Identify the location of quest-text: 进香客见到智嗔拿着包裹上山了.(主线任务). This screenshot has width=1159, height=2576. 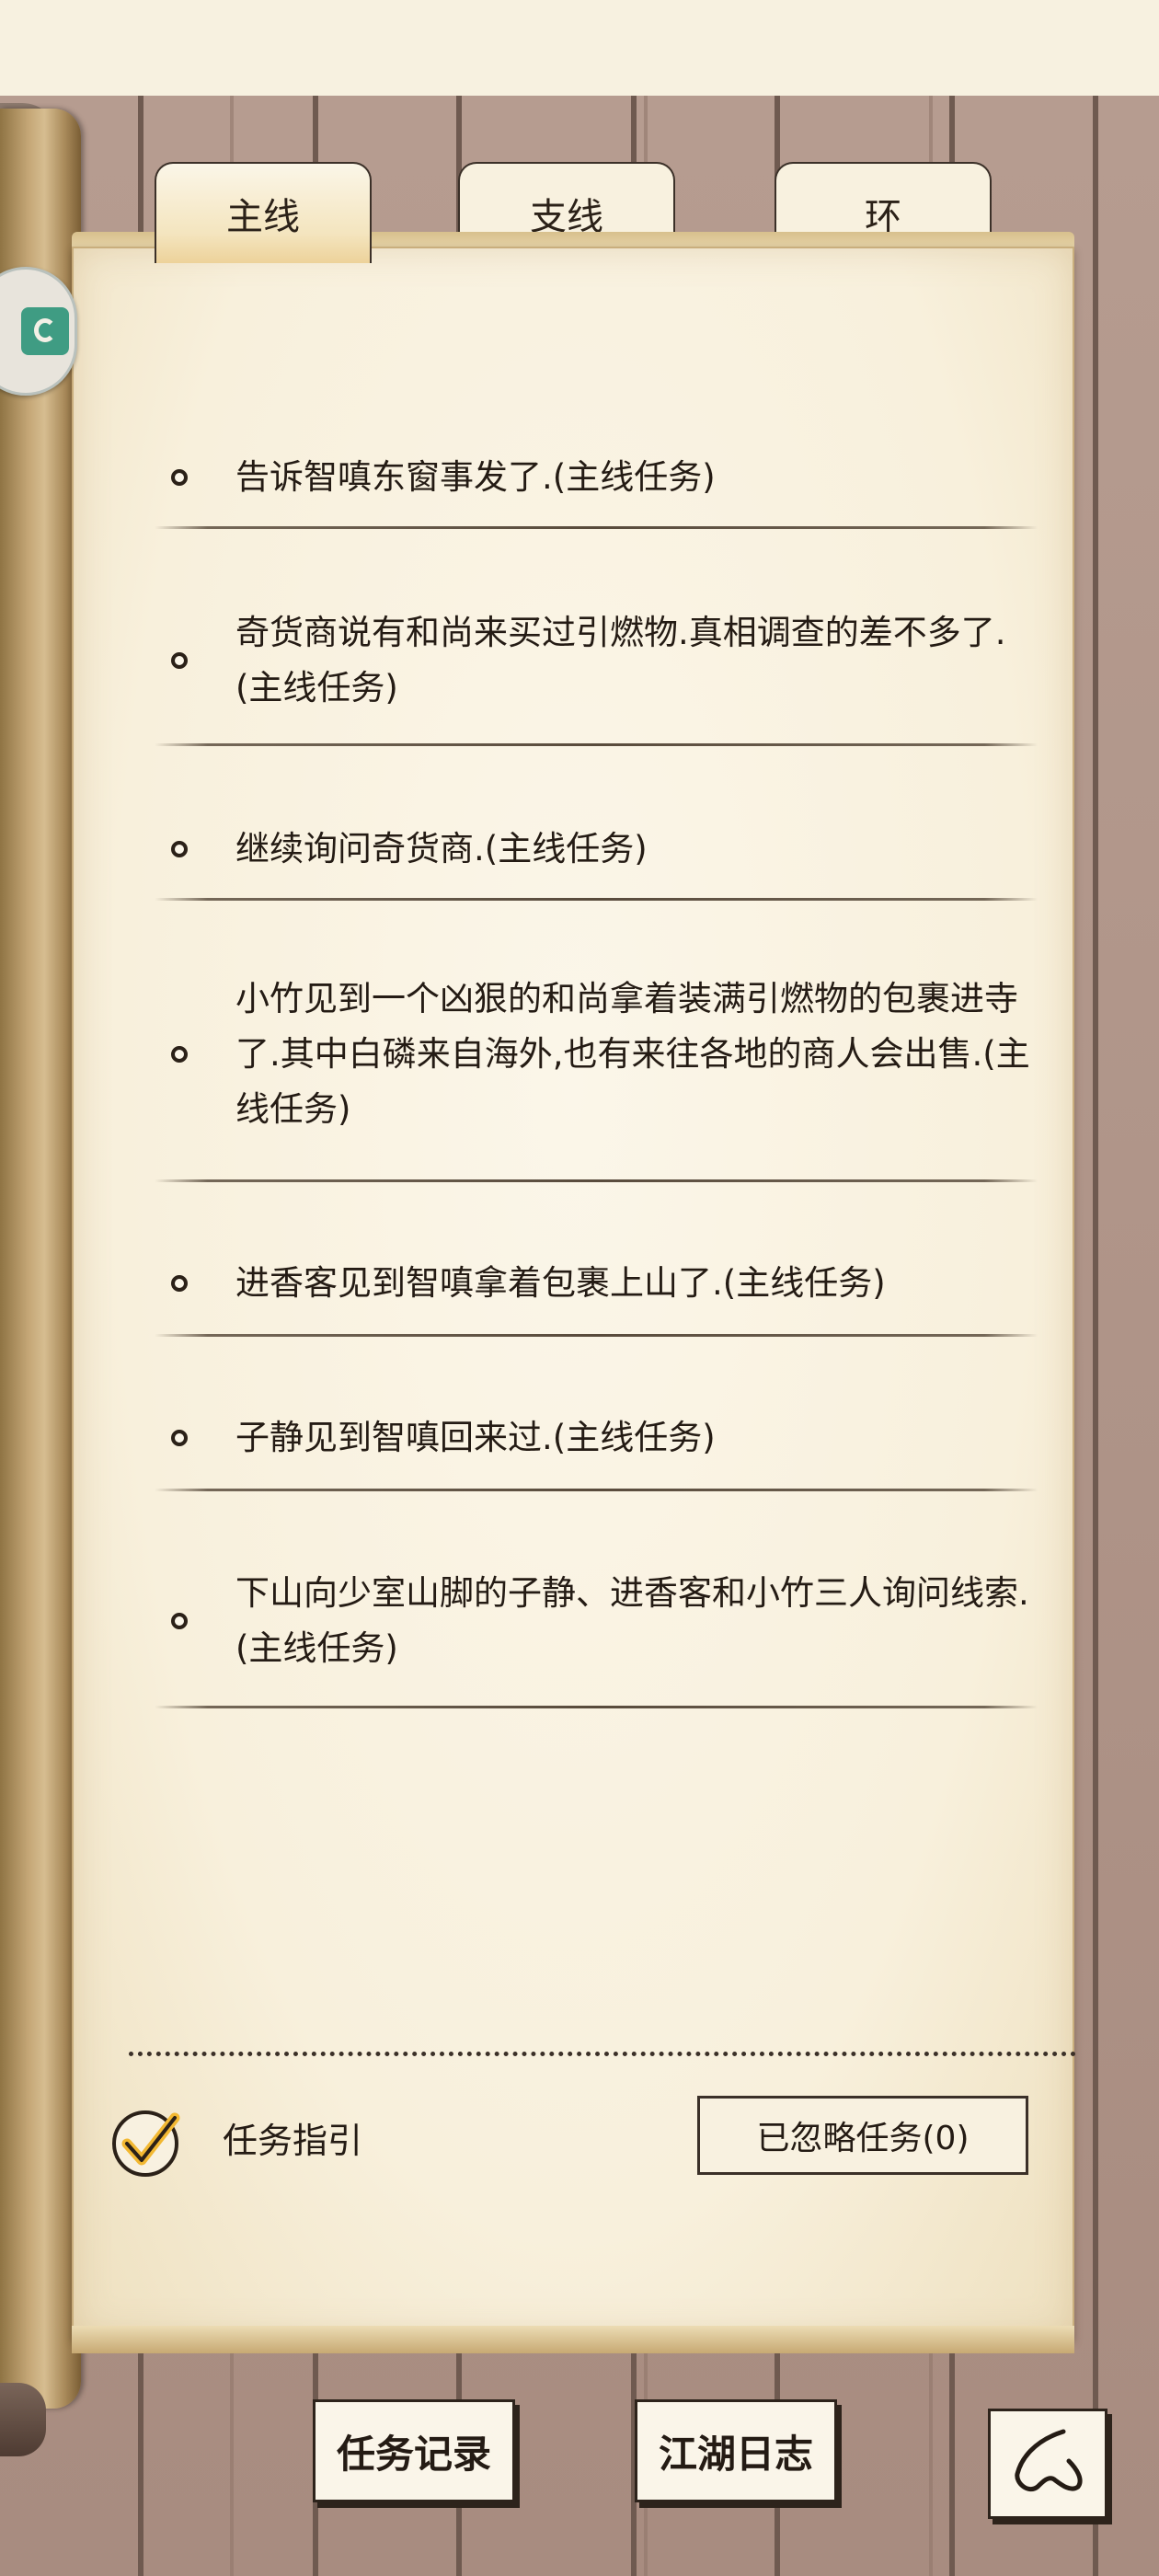
(560, 1283).